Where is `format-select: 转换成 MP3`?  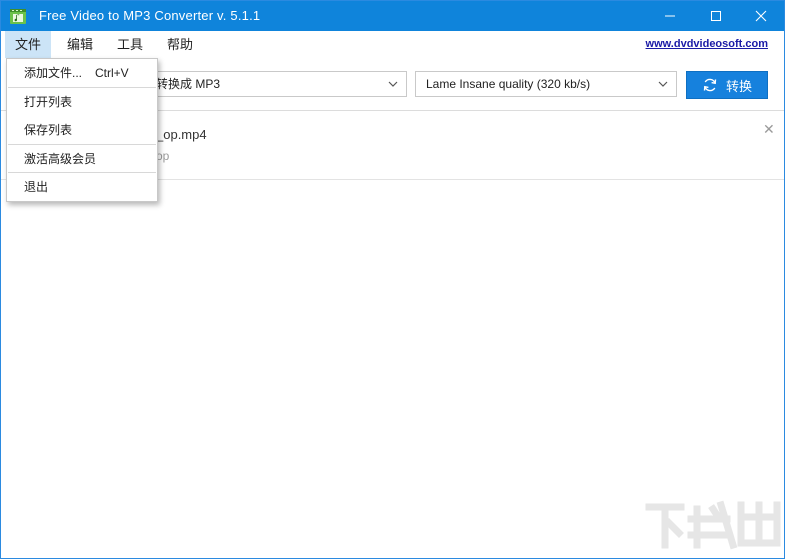 format-select: 转换成 MP3 is located at coordinates (274, 84).